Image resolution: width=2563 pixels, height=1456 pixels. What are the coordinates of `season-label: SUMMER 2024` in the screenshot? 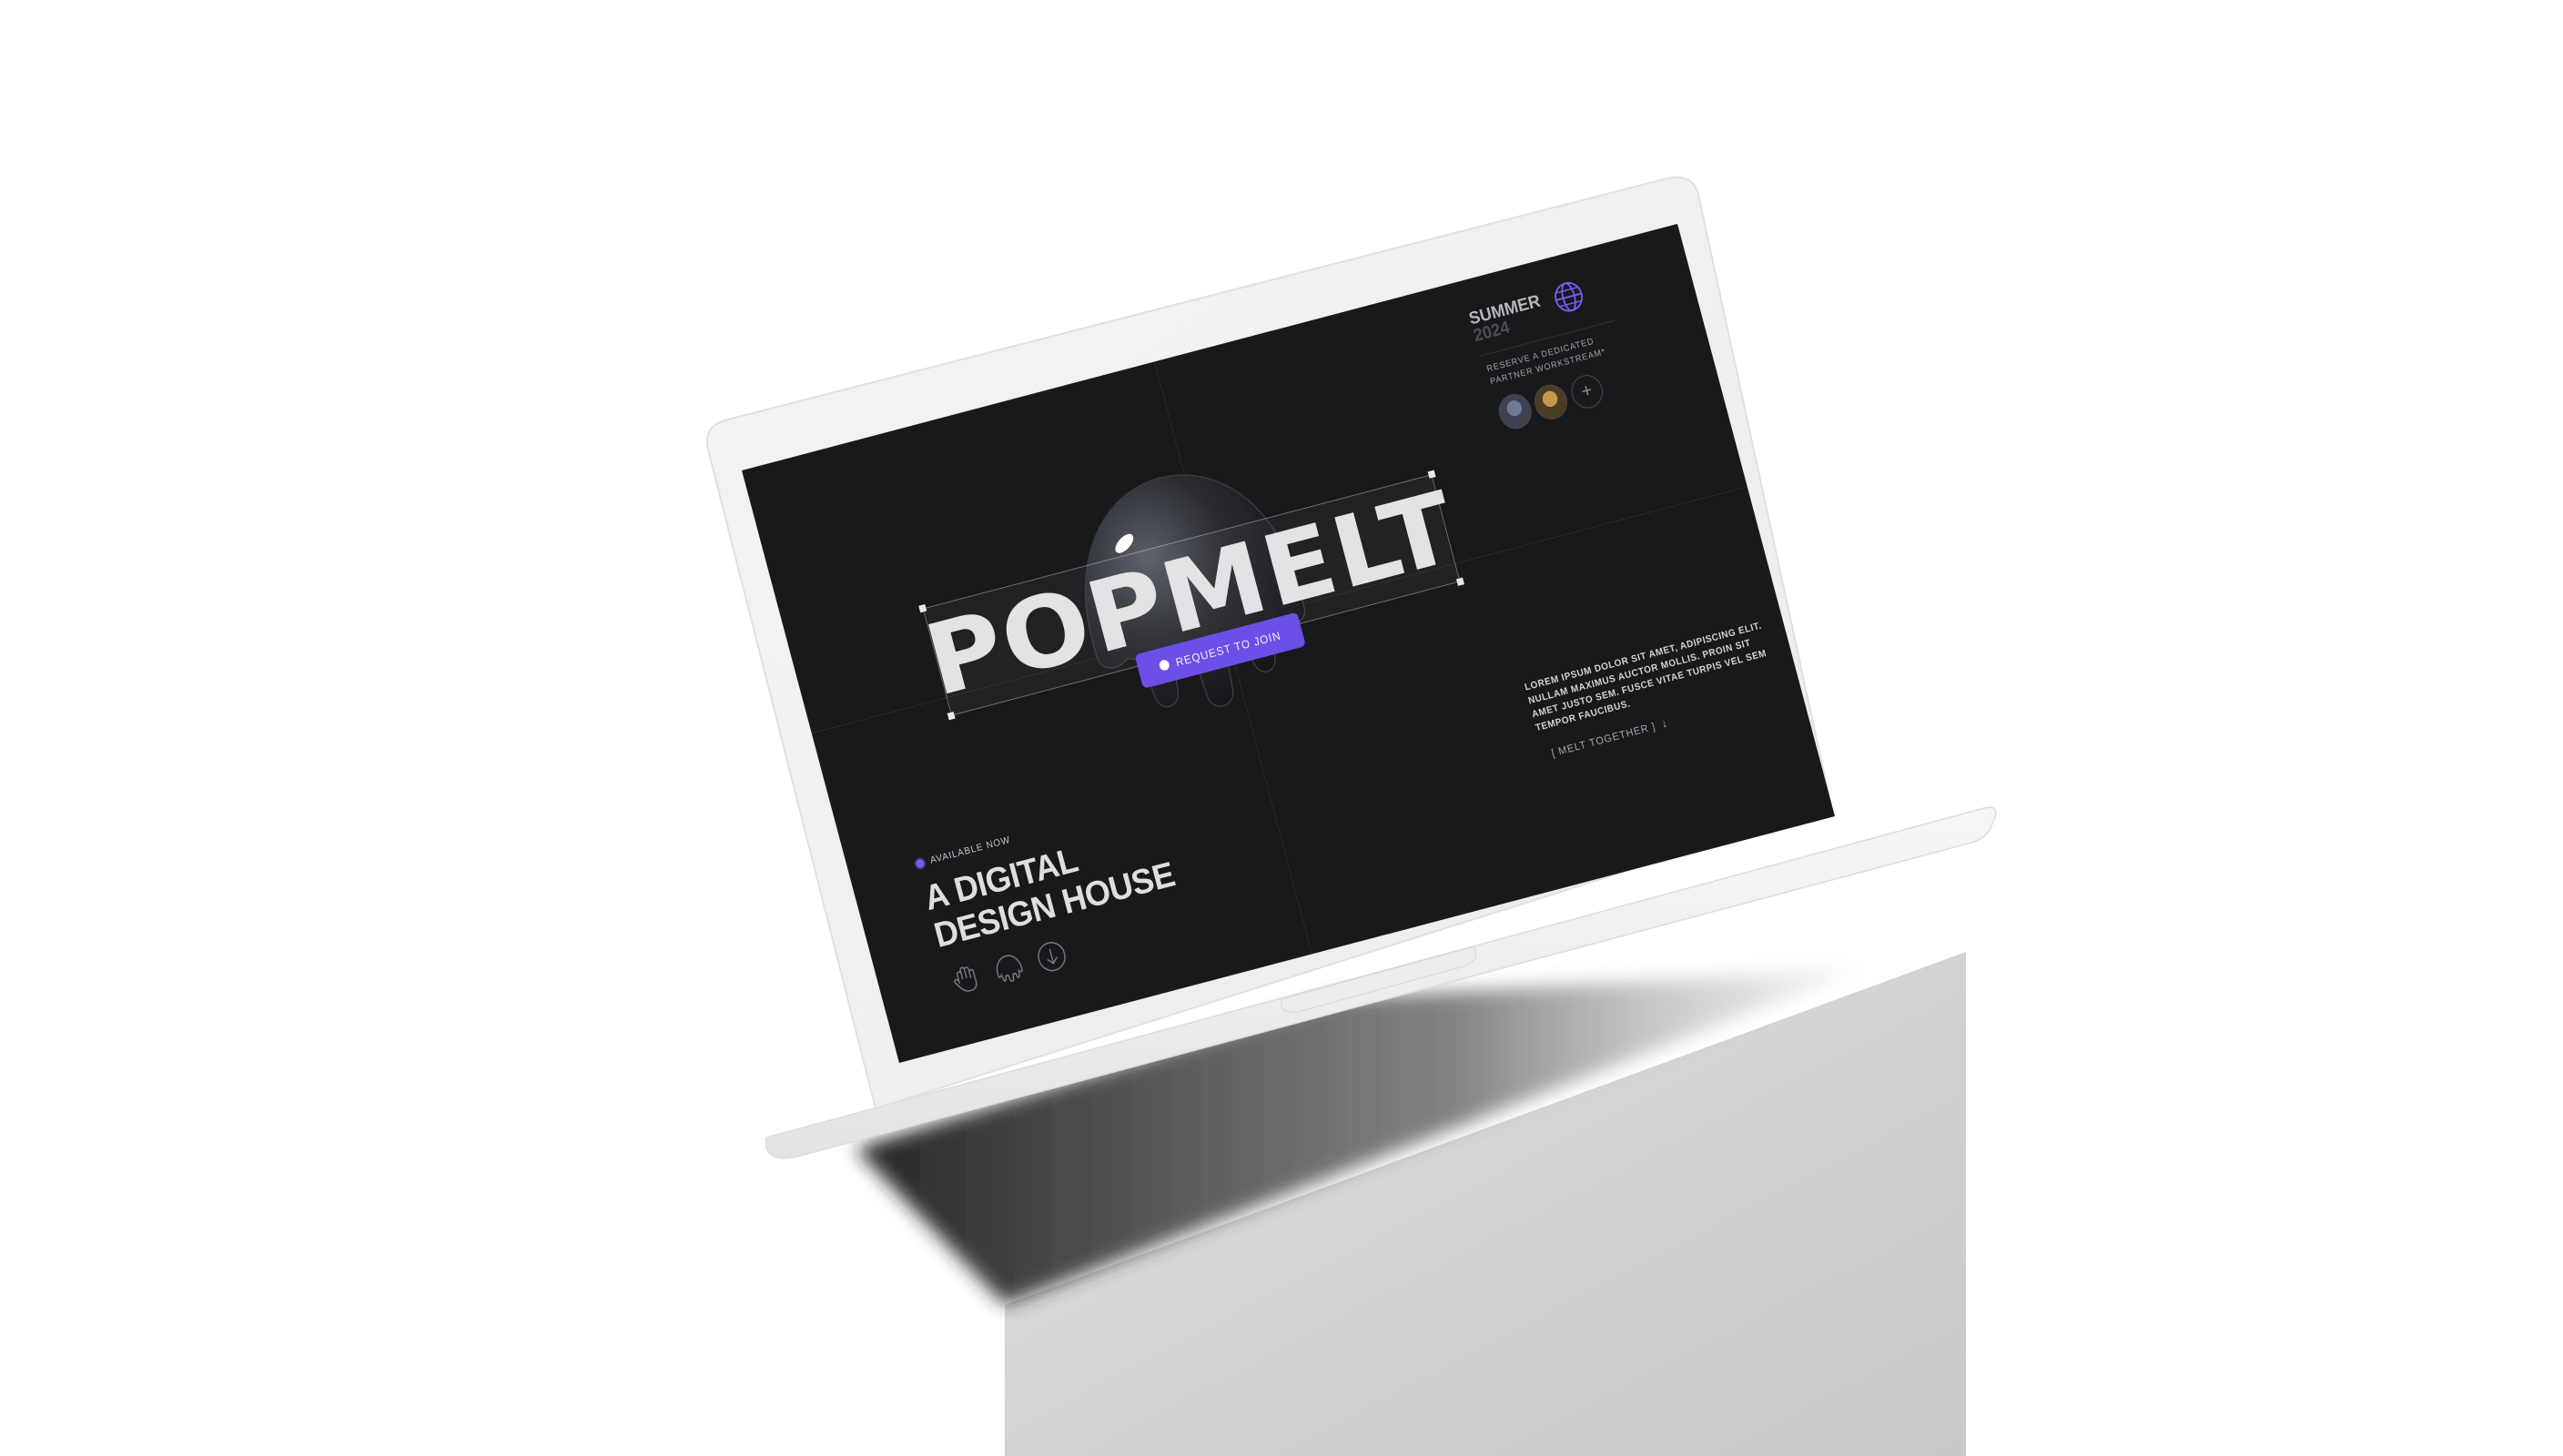 It's located at (1506, 318).